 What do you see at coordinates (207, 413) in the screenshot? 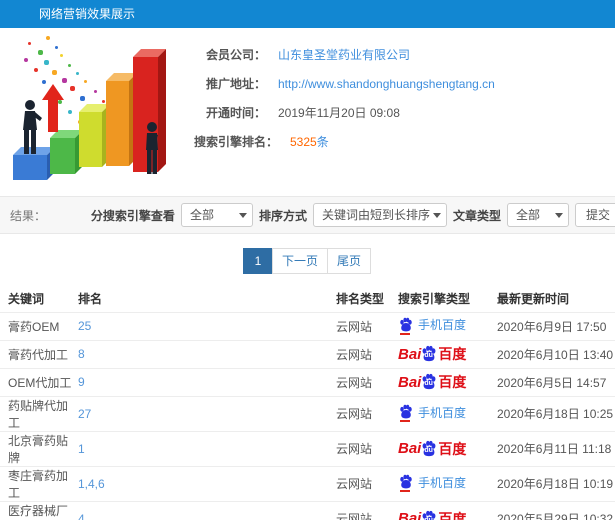
I see `rank-cell: 27` at bounding box center [207, 413].